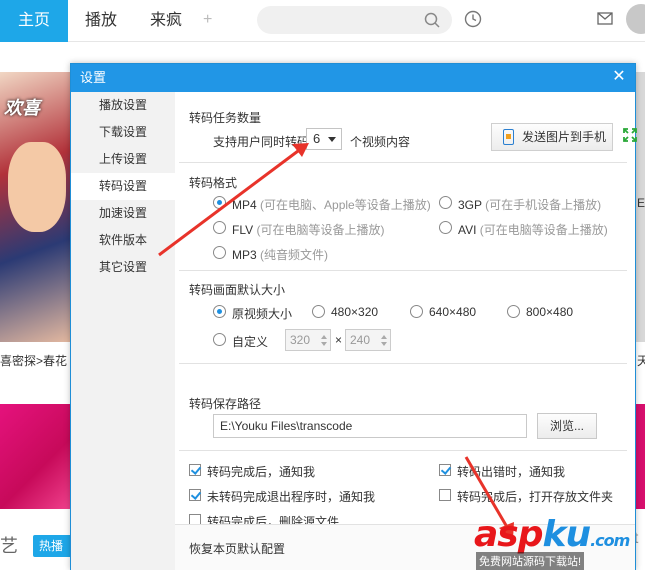 The width and height of the screenshot is (645, 570). Describe the element at coordinates (530, 561) in the screenshot. I see `watermark-subtitle: 免费网站源码下载站!` at that location.